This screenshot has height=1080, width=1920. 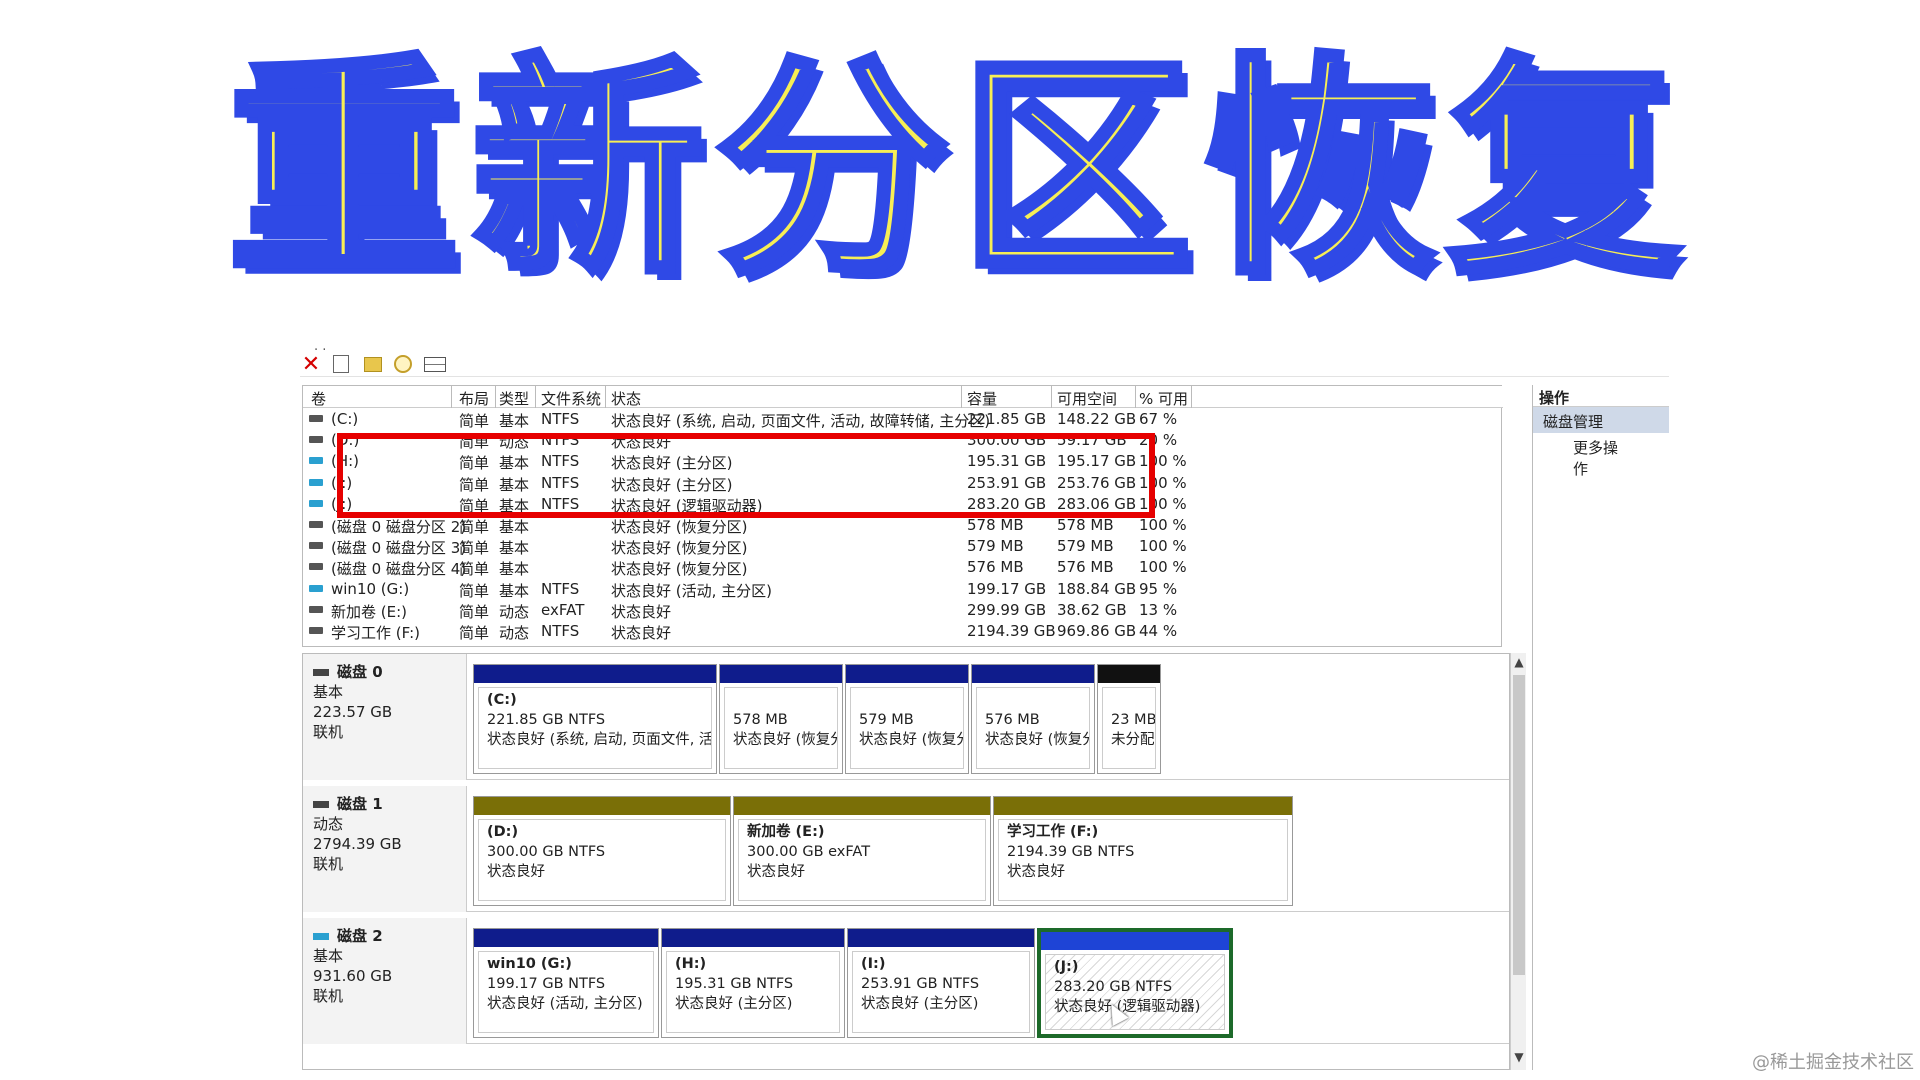 I want to click on disk-size: 931.60 GB, so click(x=353, y=976).